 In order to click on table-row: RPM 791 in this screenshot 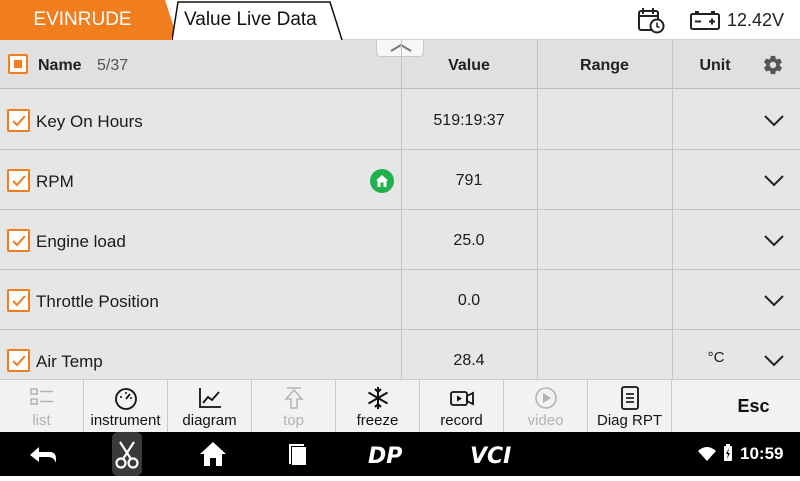, I will do `click(400, 180)`.